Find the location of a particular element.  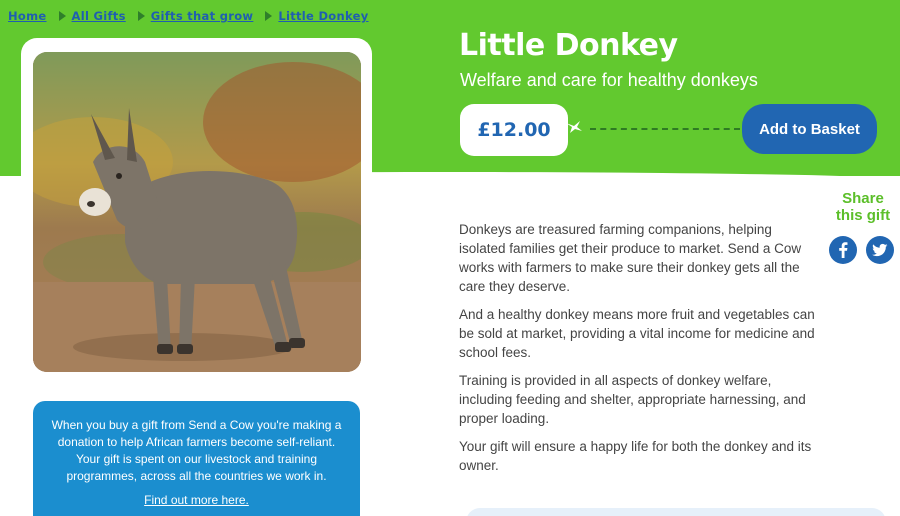

price-tag: £12.00 is located at coordinates (514, 130).